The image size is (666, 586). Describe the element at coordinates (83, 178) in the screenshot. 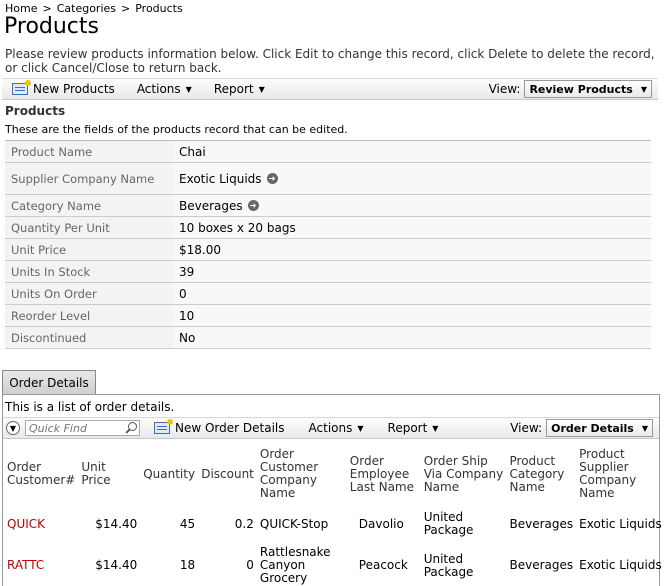

I see `field-label: Supplier Company Name` at that location.